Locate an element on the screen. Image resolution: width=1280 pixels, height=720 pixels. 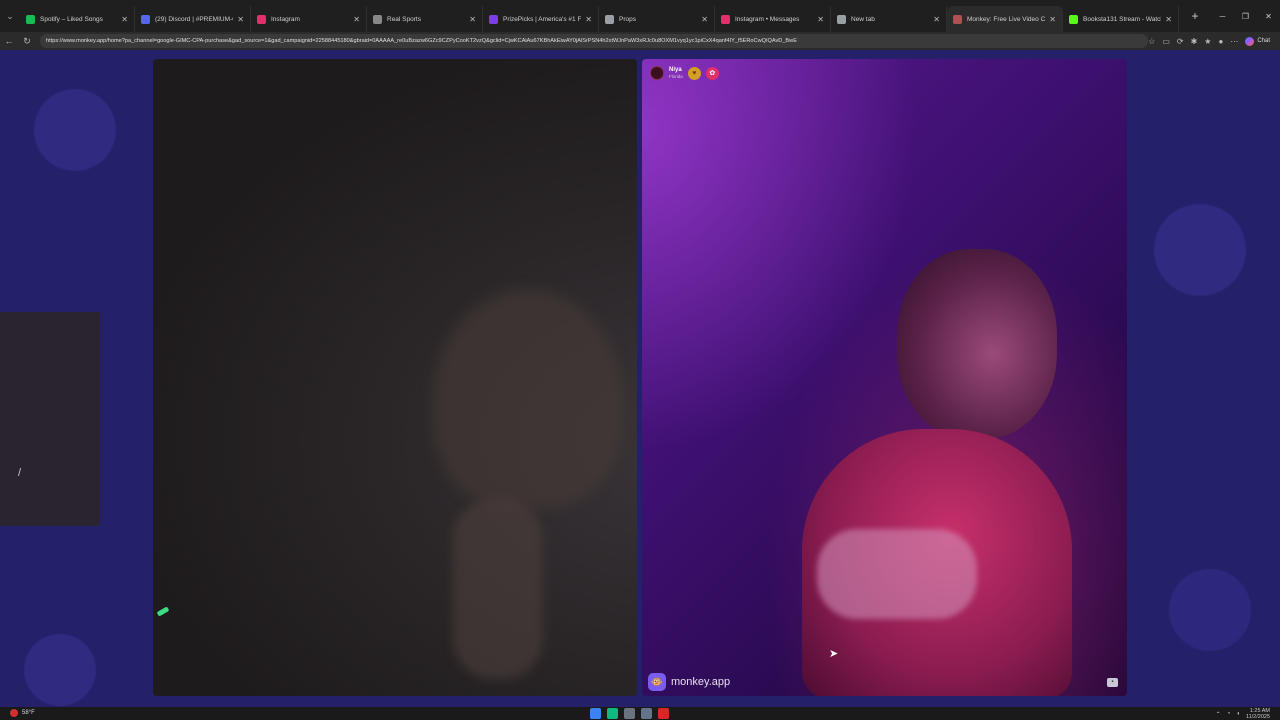
browser-tab: PrizePicks | America's #1 Fantasy✕ is located at coordinates (541, 19).